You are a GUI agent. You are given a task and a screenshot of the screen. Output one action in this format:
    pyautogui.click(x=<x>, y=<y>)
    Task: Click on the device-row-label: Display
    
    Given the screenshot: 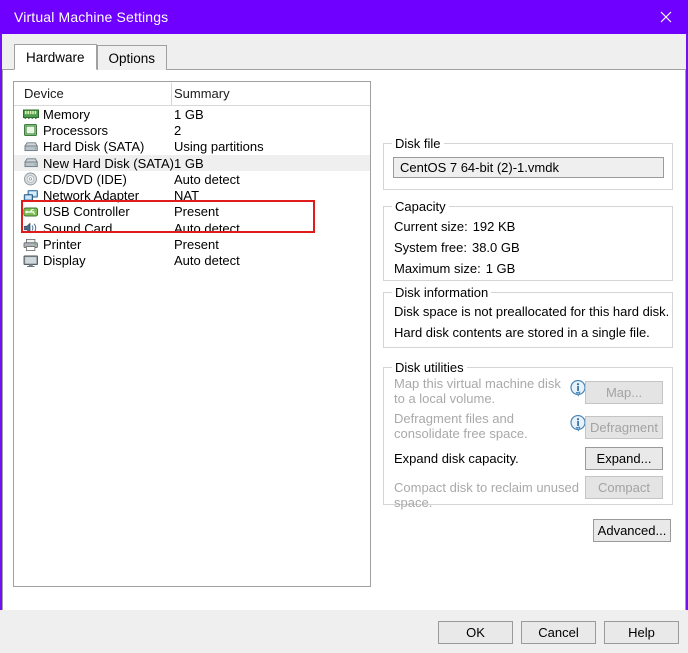 What is the action you would take?
    pyautogui.click(x=64, y=261)
    